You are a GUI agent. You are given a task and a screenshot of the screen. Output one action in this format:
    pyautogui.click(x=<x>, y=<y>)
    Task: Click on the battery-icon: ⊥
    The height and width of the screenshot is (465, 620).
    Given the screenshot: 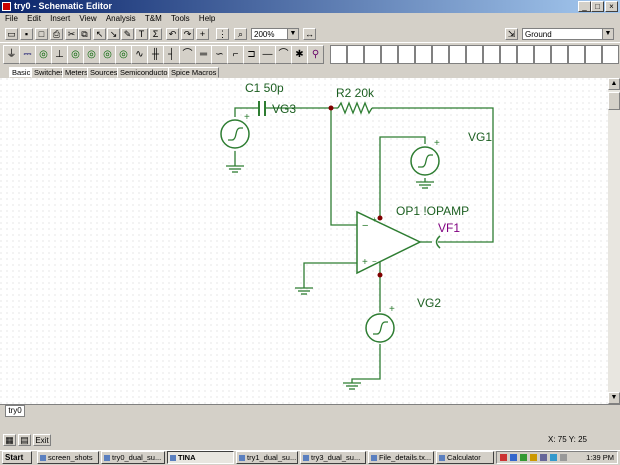 What is the action you would take?
    pyautogui.click(x=59, y=54)
    